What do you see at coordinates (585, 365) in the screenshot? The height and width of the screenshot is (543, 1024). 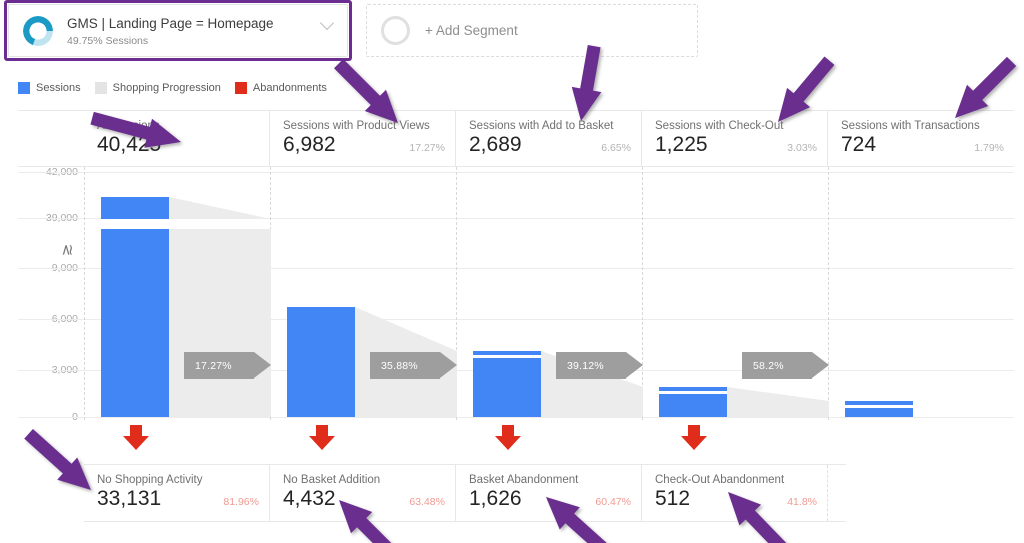 I see `progression-flag-label: 39.12%` at bounding box center [585, 365].